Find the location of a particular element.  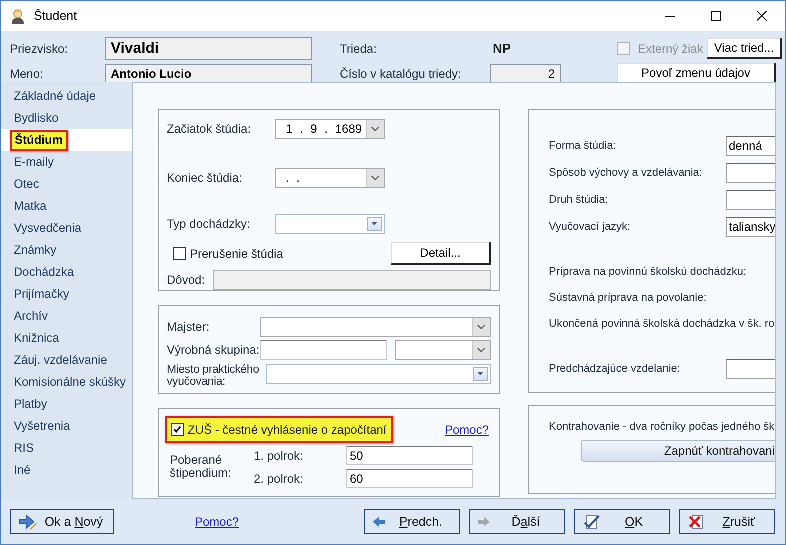

check-document-icon is located at coordinates (592, 521).